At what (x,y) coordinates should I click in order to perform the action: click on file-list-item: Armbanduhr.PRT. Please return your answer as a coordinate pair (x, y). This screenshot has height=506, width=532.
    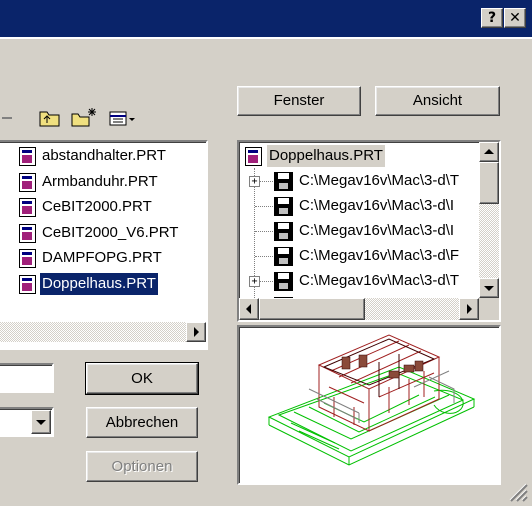
    Looking at the image, I should click on (93, 182).